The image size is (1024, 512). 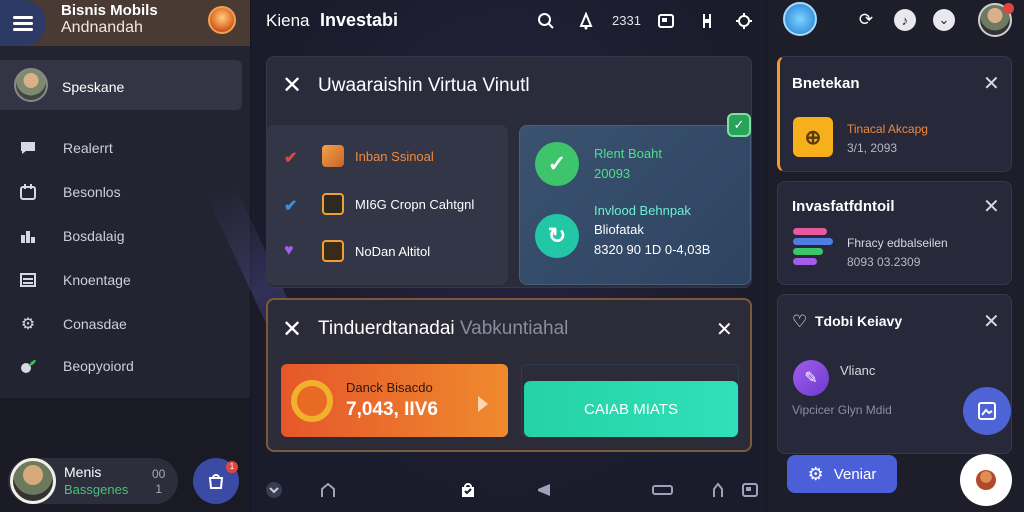 What do you see at coordinates (92, 192) in the screenshot?
I see `sidebar-item-label: Besonlos` at bounding box center [92, 192].